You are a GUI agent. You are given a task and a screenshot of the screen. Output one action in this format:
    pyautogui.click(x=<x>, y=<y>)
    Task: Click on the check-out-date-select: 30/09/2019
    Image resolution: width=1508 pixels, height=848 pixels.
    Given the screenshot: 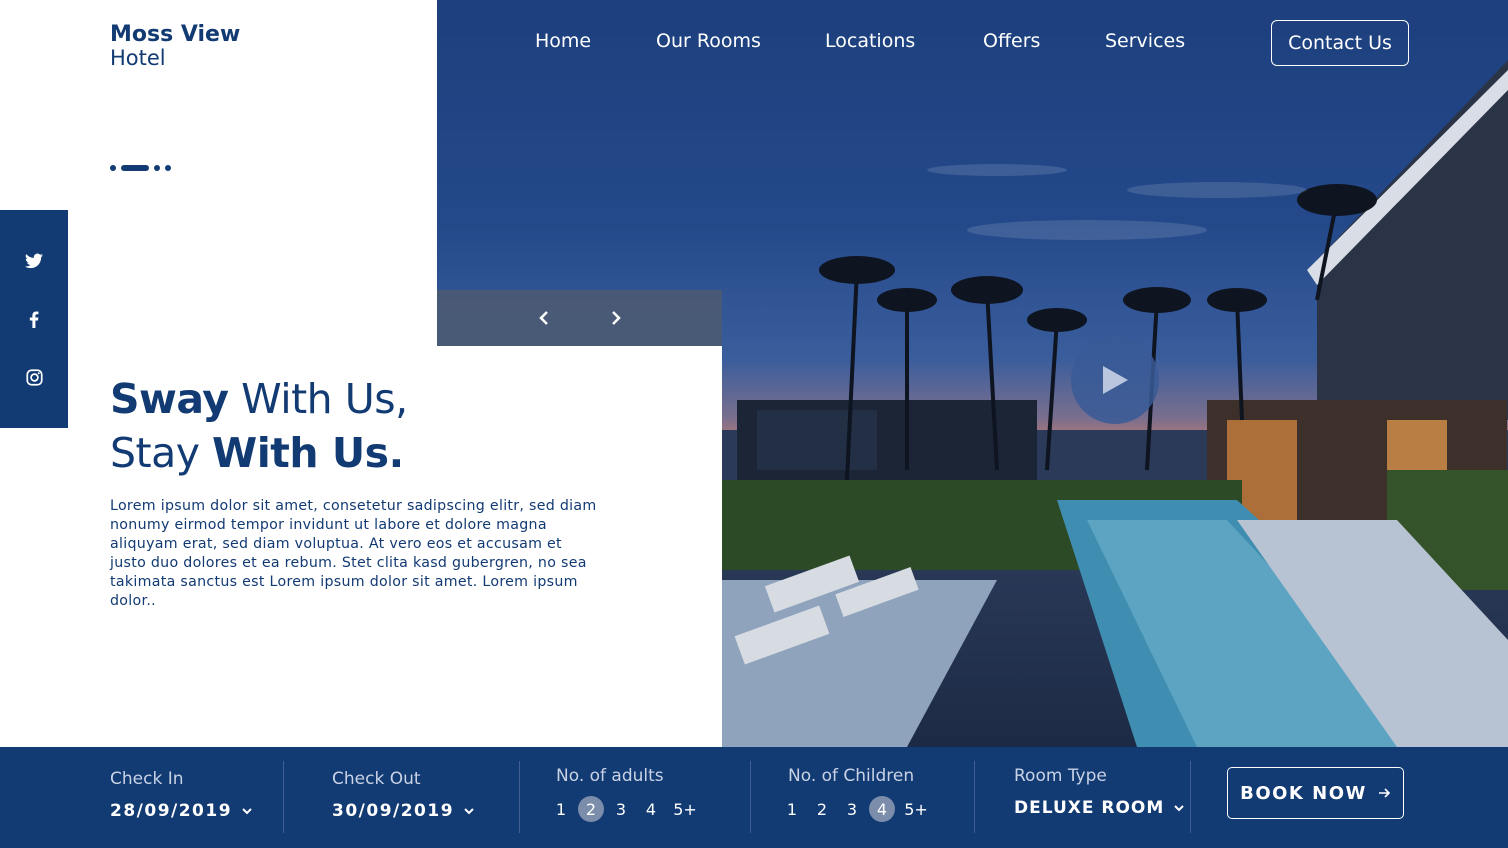 What is the action you would take?
    pyautogui.click(x=403, y=811)
    